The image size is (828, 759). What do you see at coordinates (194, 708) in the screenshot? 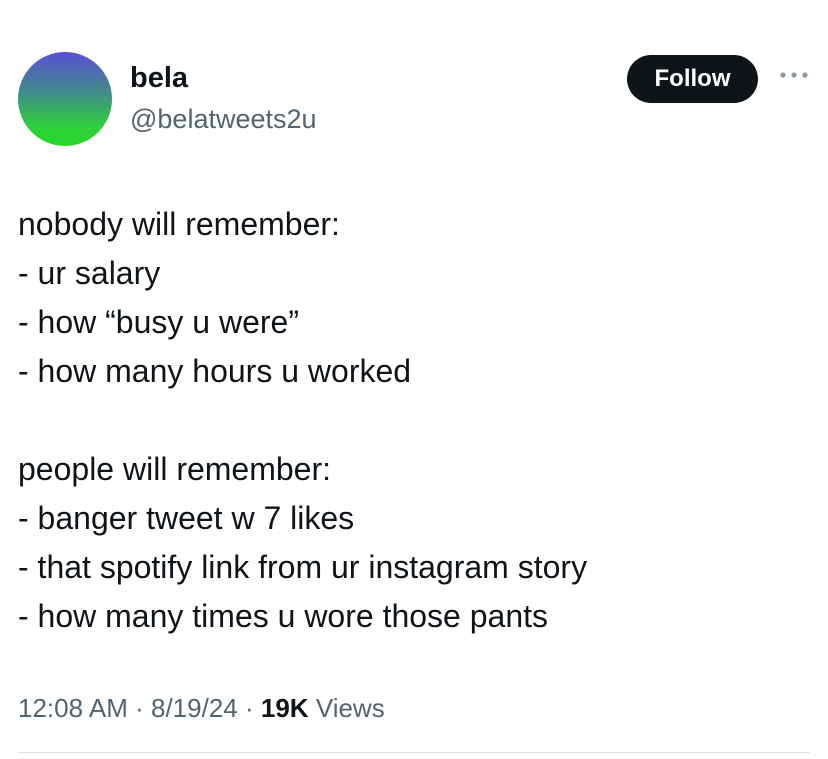
I see `tweet-date: 8/19/24` at bounding box center [194, 708].